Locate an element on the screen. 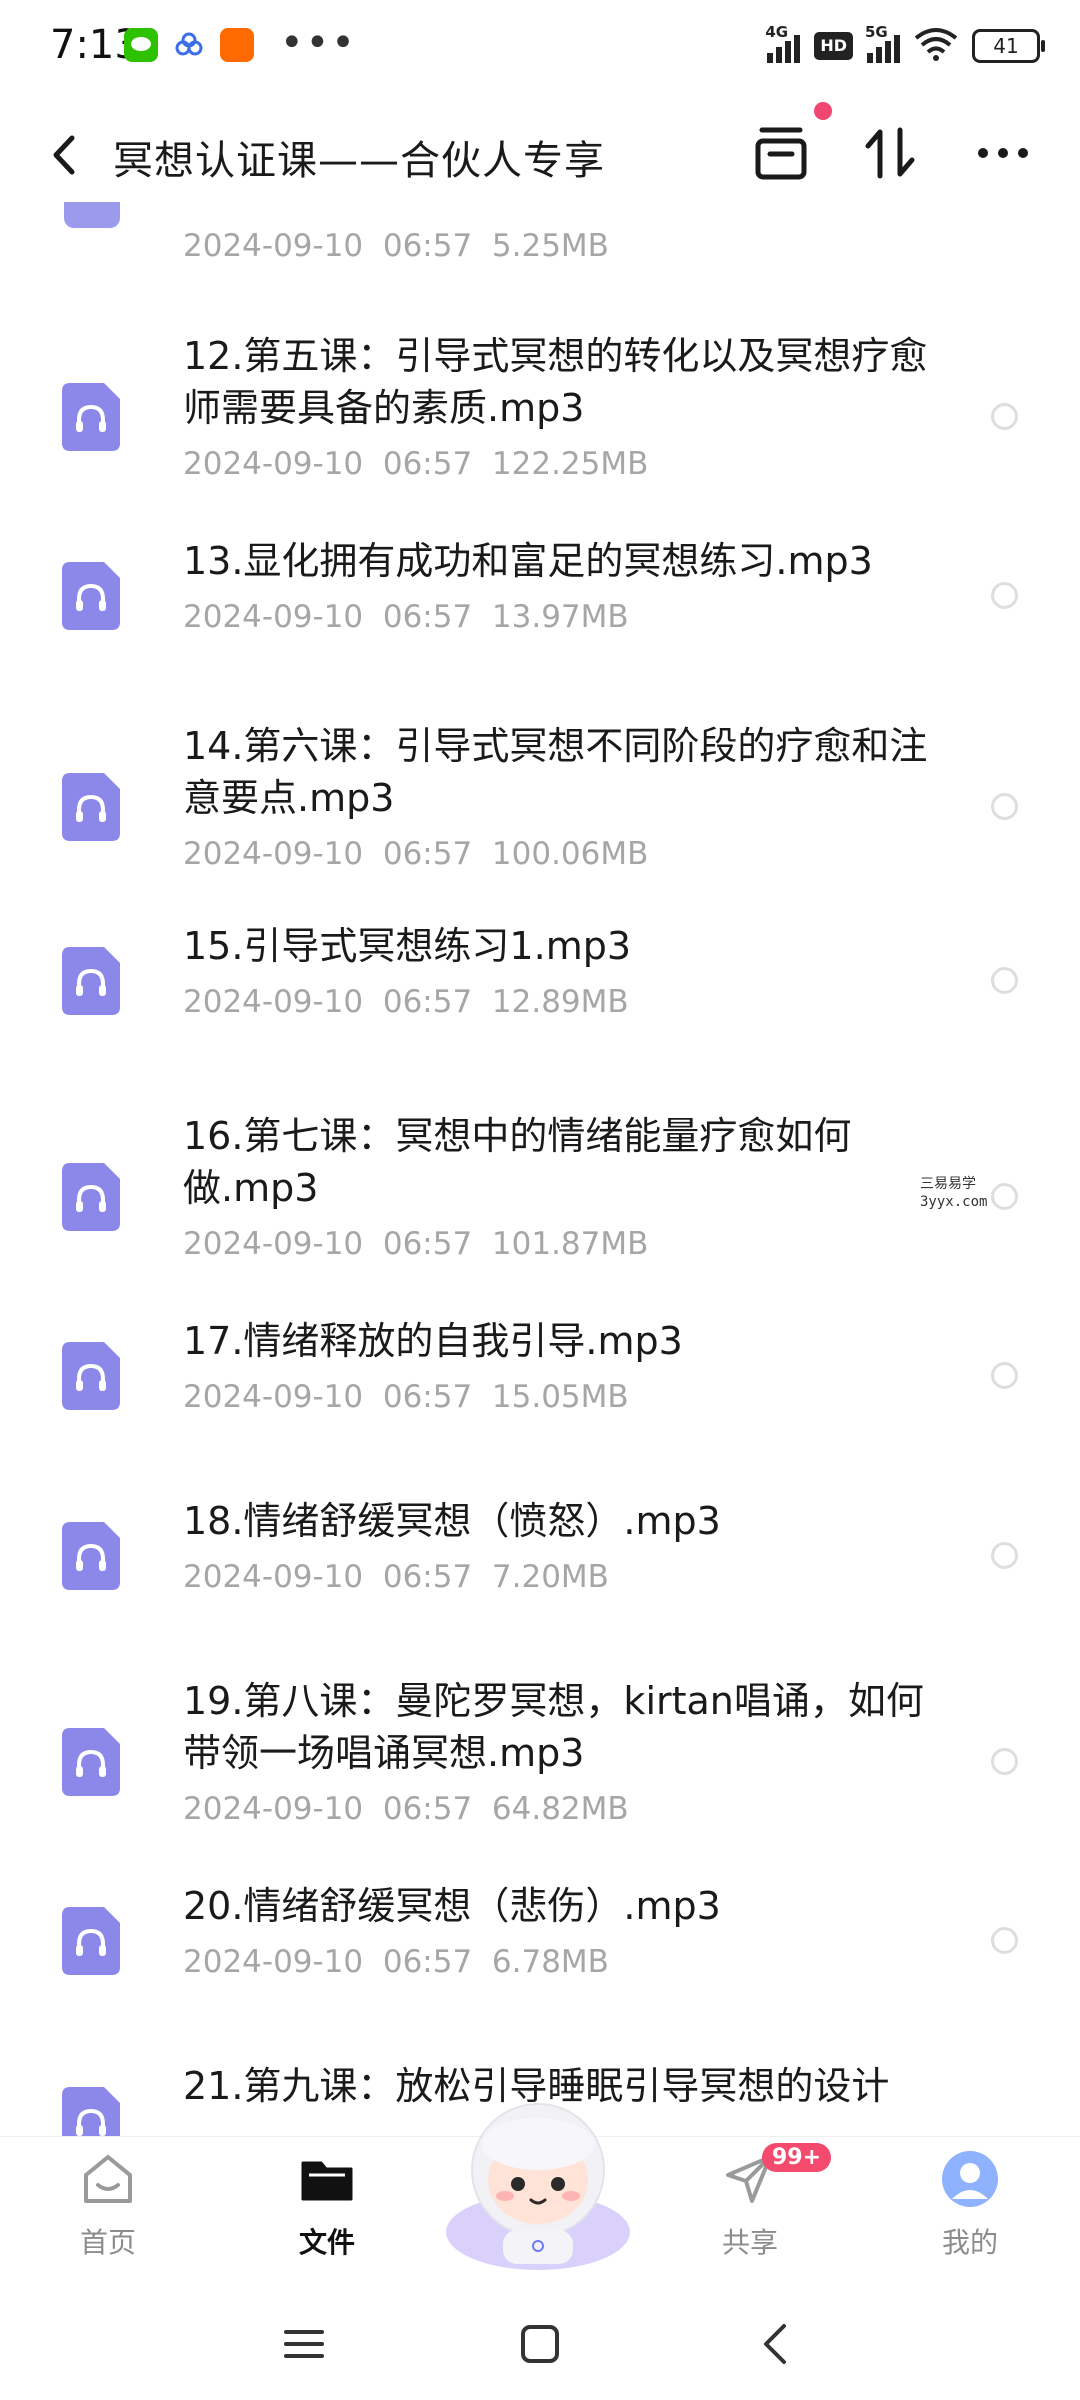 The width and height of the screenshot is (1080, 2400). chevron-left-icon is located at coordinates (64, 155).